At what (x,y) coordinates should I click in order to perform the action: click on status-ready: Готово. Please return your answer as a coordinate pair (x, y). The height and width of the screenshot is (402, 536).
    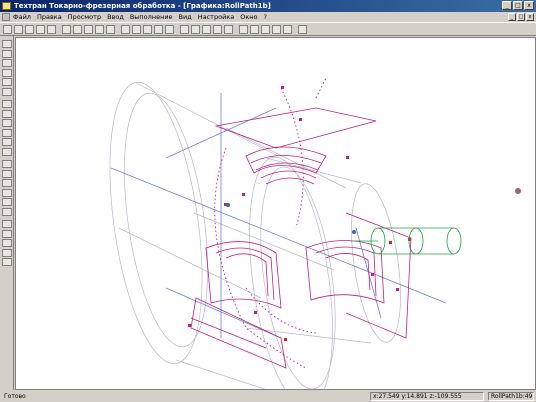
    Looking at the image, I should click on (15, 396).